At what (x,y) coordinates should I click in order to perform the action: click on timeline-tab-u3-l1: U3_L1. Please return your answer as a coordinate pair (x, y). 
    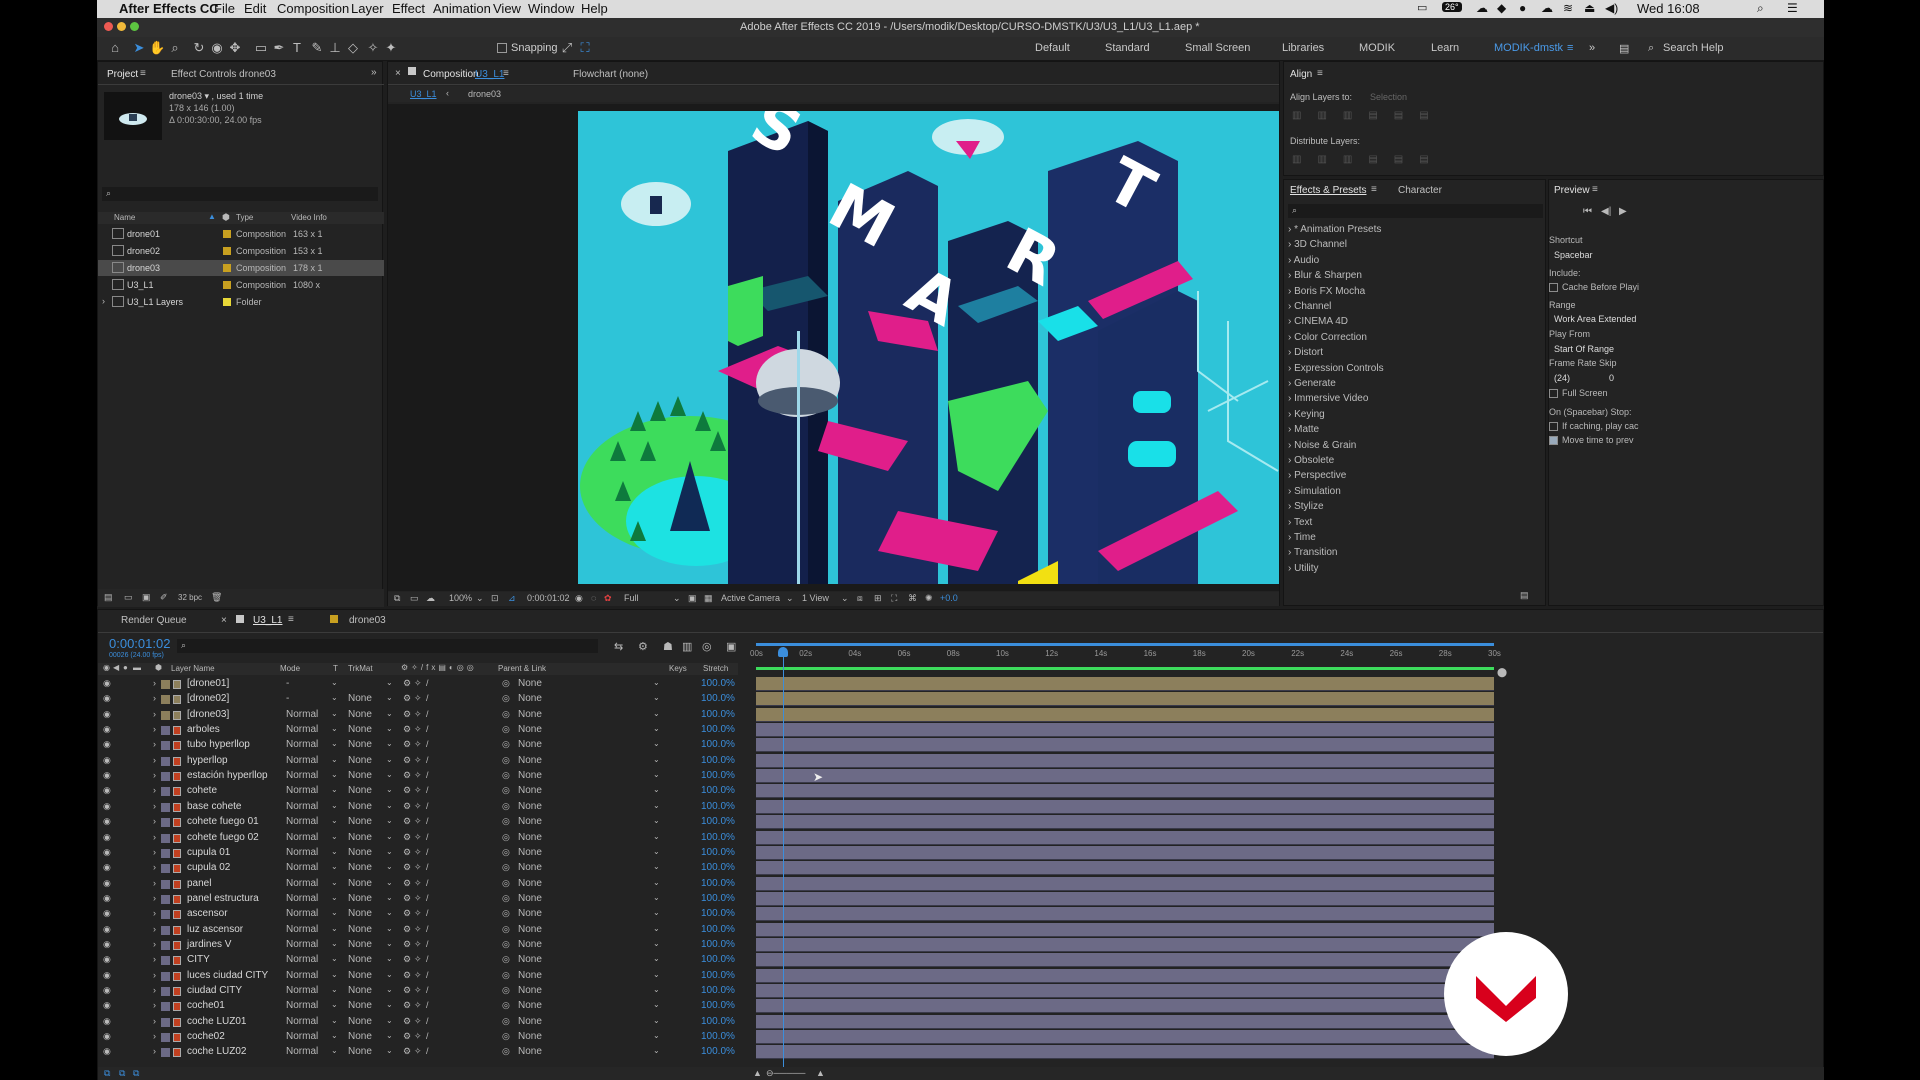
    Looking at the image, I should click on (267, 620).